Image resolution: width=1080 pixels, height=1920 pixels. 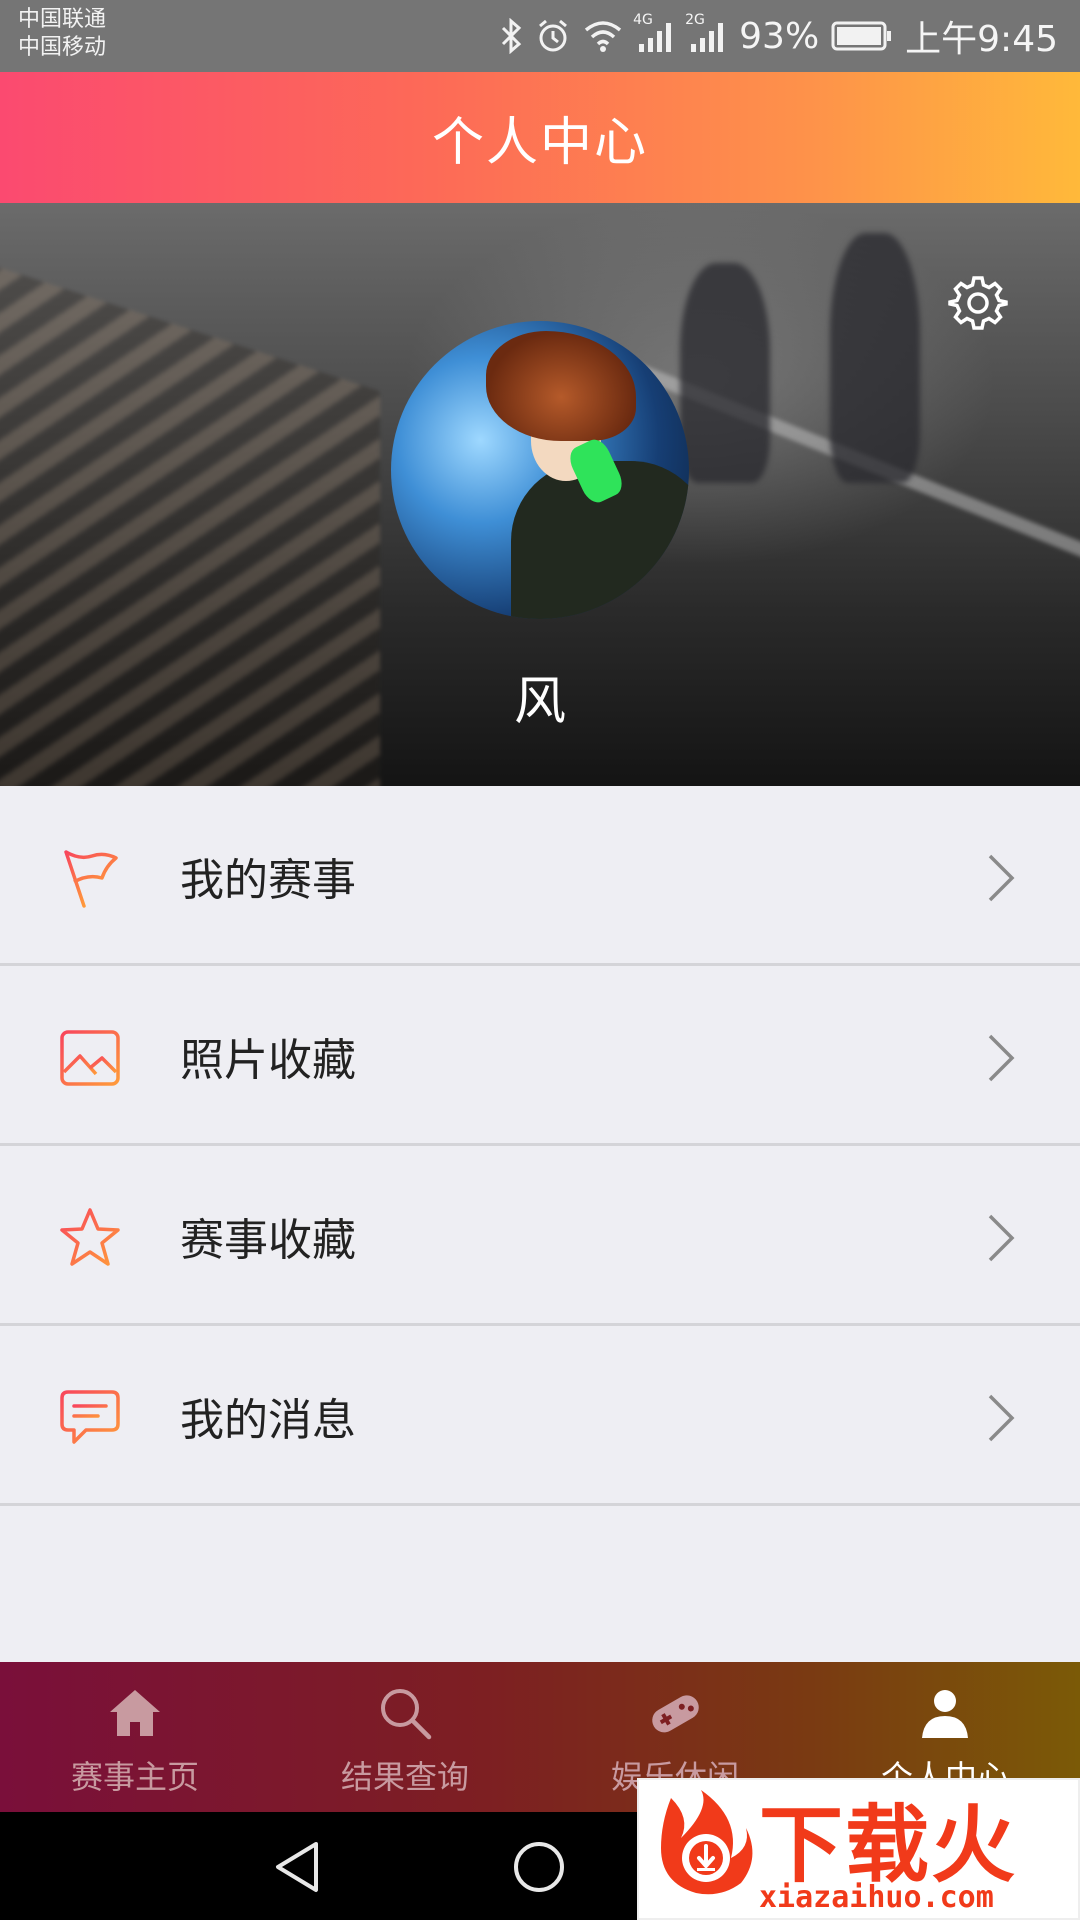 What do you see at coordinates (268, 880) in the screenshot?
I see `menu-item-label: 我的赛事` at bounding box center [268, 880].